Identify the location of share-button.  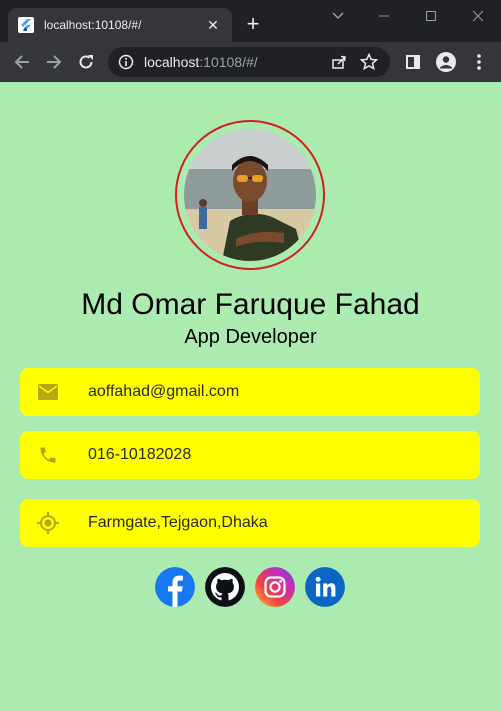
(339, 62).